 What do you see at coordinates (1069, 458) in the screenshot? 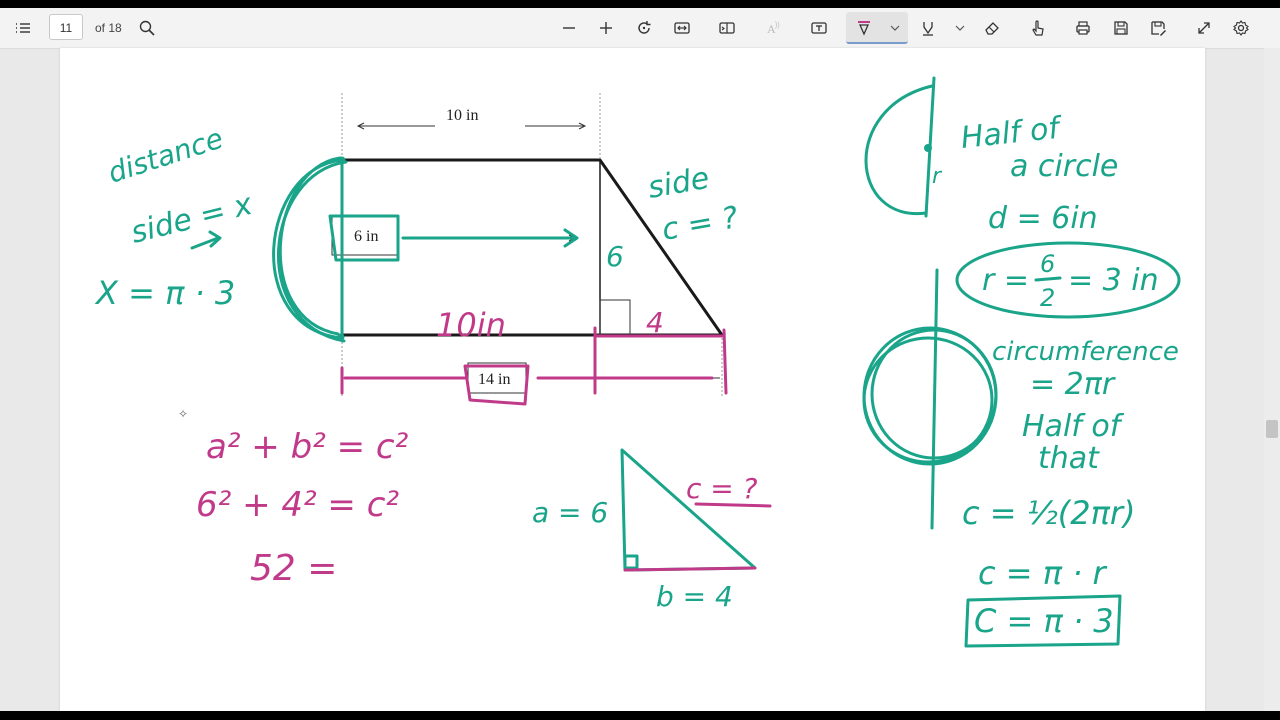
I see `half-of-that-note-2: that` at bounding box center [1069, 458].